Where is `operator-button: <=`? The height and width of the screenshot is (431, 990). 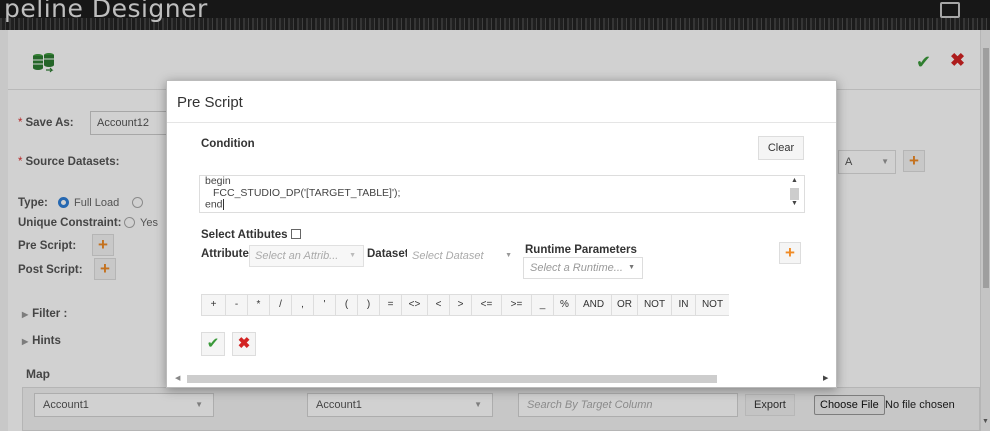
operator-button: <= is located at coordinates (486, 305).